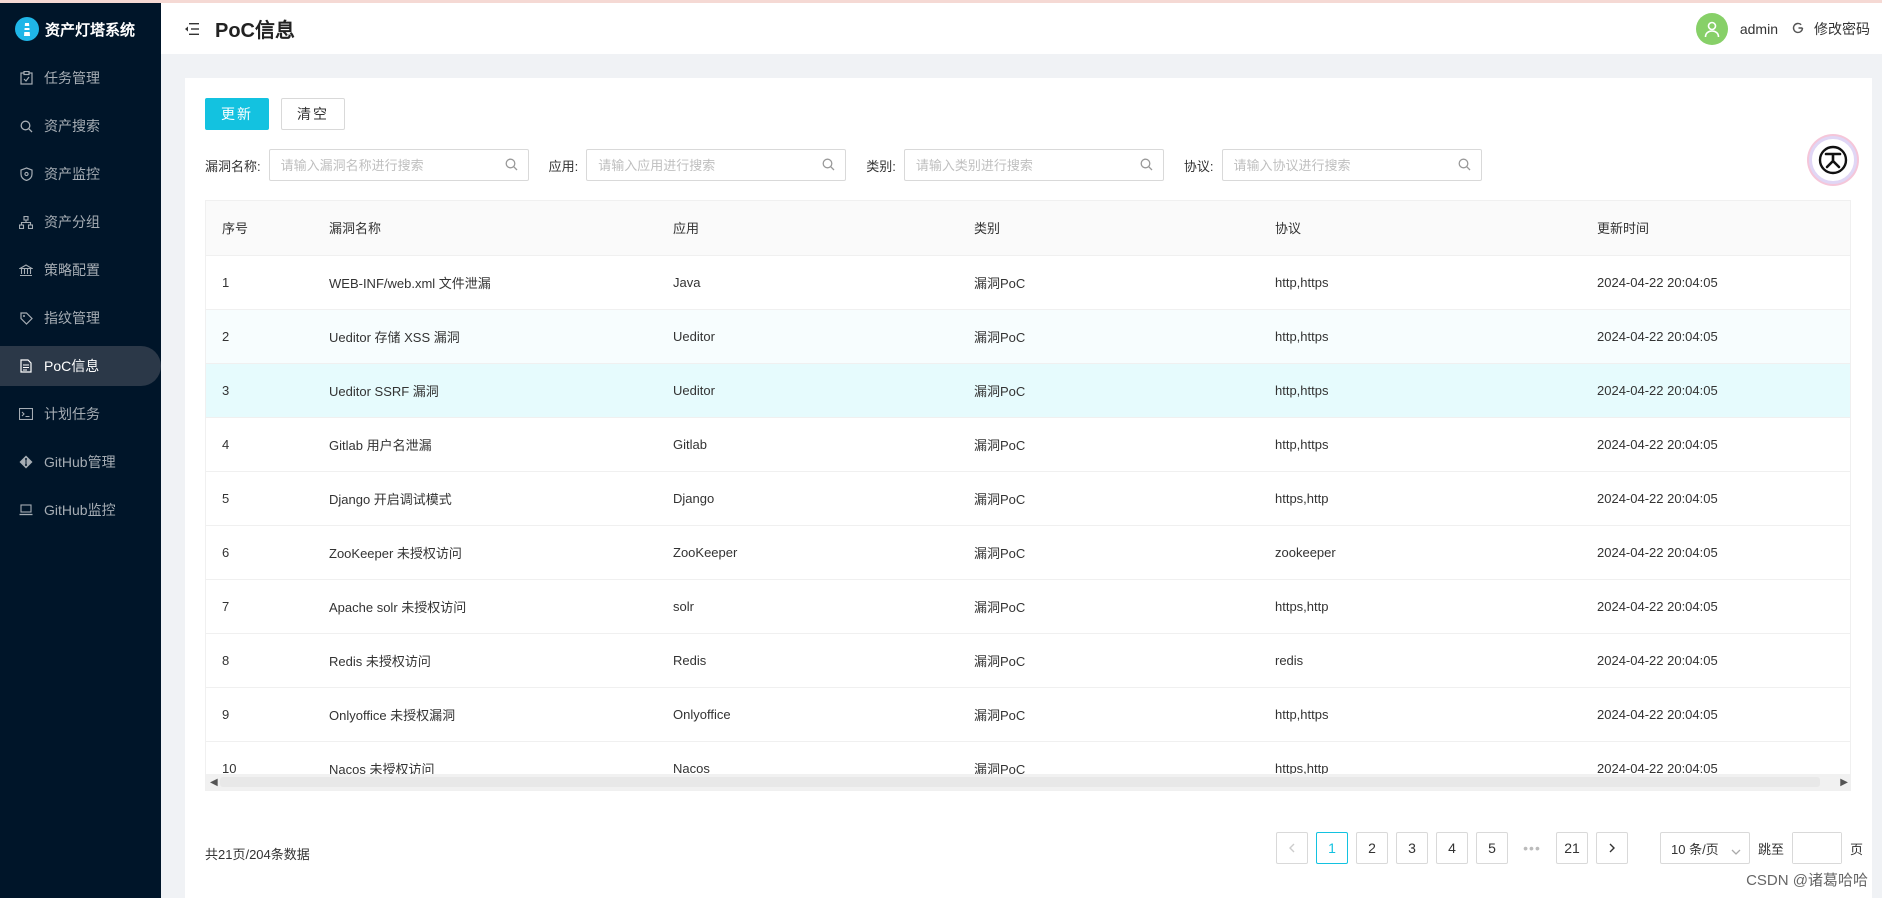  I want to click on column-header: 更新时间, so click(1715, 228).